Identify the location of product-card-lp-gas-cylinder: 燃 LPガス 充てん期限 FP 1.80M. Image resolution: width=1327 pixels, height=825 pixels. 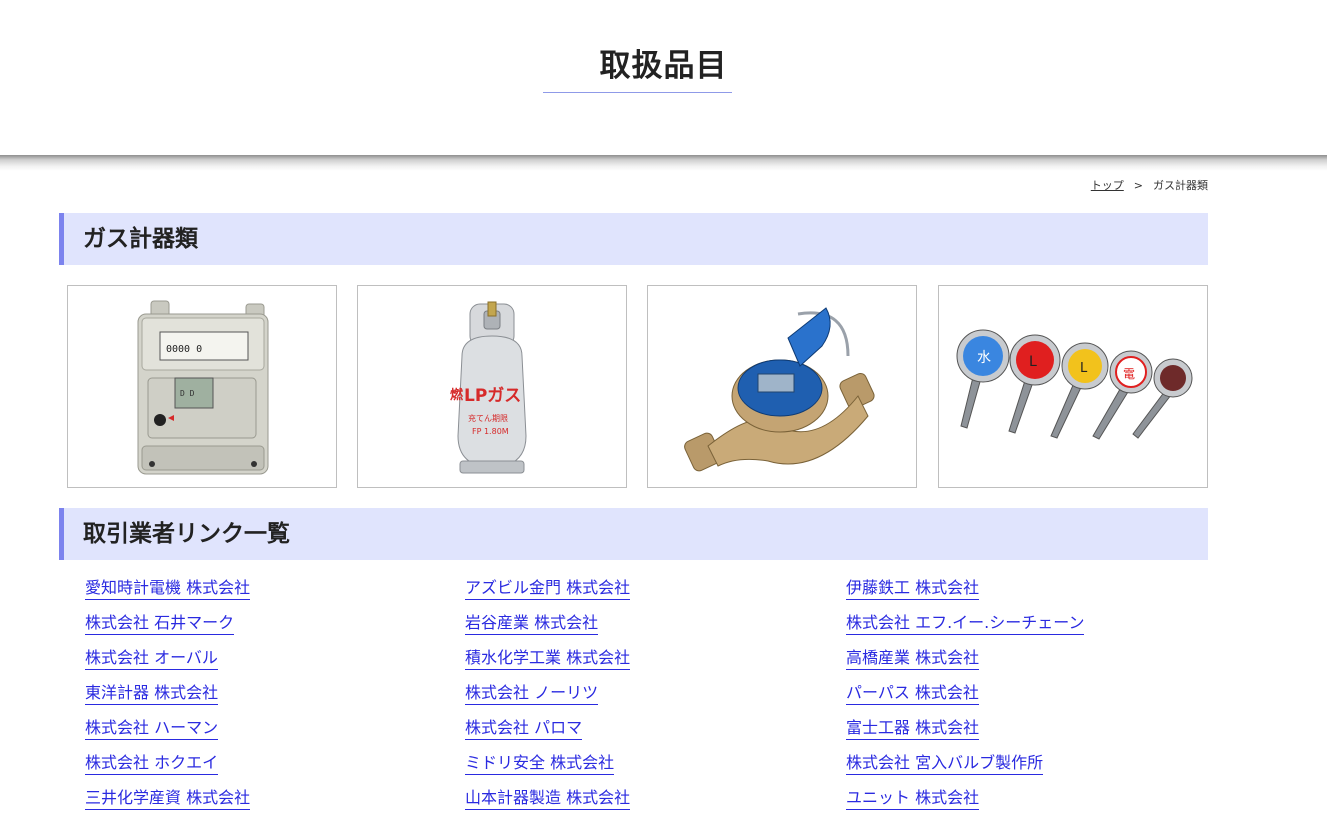
(492, 386).